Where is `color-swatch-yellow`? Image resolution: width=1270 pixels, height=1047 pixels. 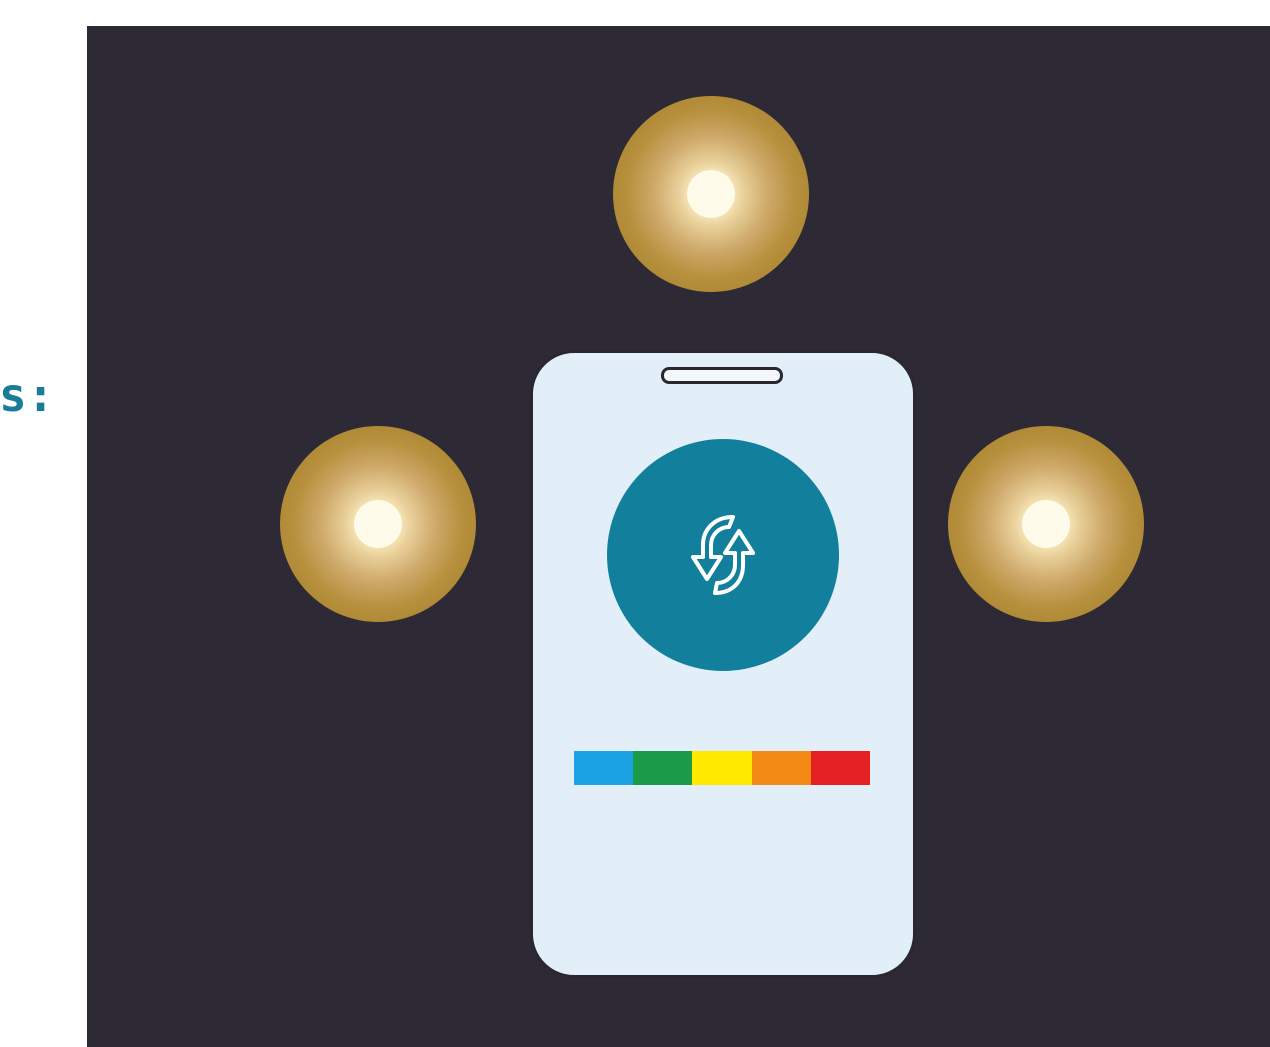
color-swatch-yellow is located at coordinates (722, 768).